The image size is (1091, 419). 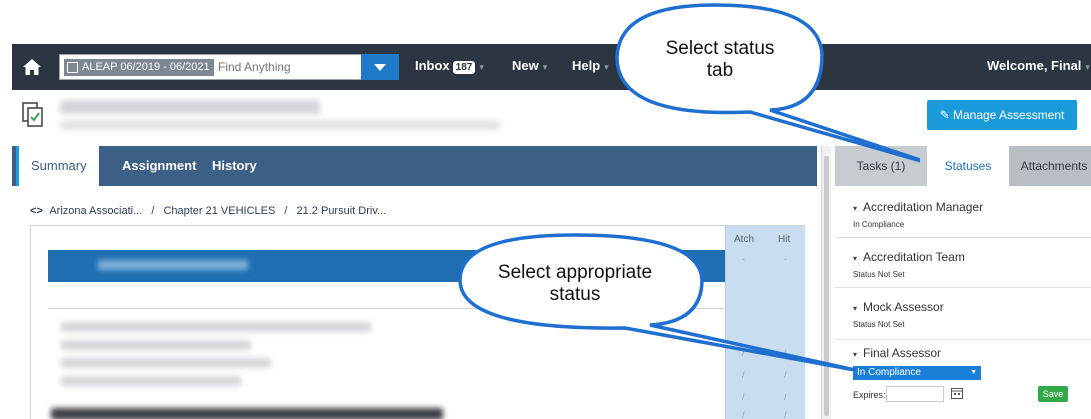 I want to click on new-label: New, so click(x=525, y=65).